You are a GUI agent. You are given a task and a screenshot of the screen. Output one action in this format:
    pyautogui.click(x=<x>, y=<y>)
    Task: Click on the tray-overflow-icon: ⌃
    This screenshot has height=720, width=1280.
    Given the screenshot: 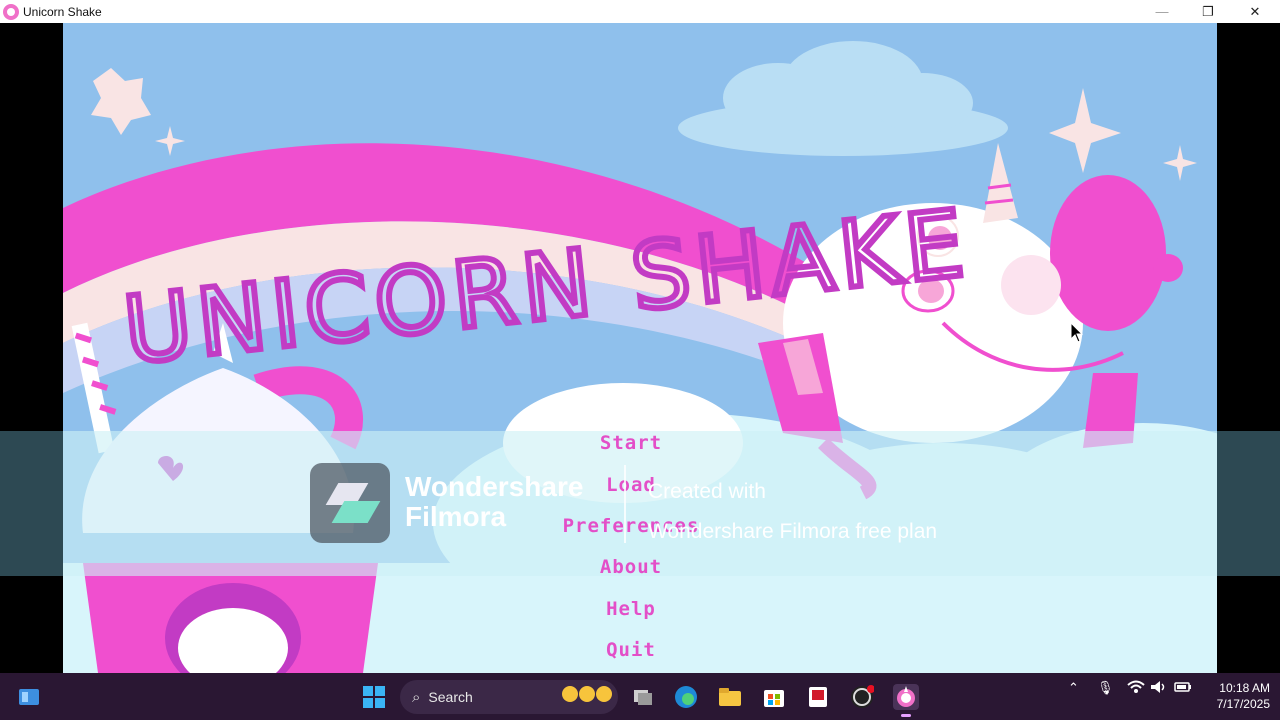 What is the action you would take?
    pyautogui.click(x=1073, y=688)
    